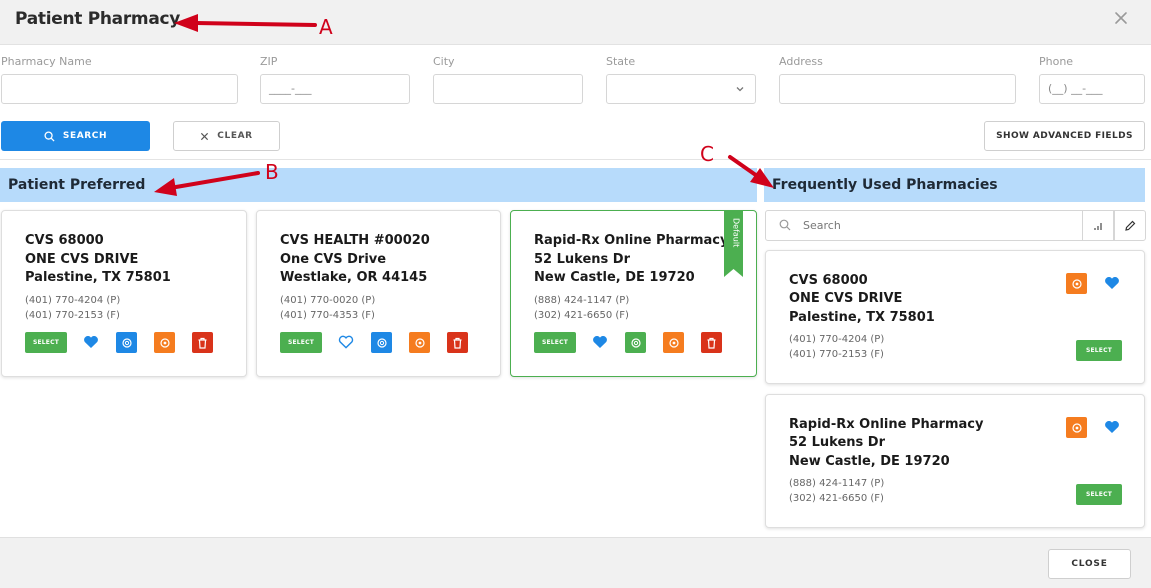 The height and width of the screenshot is (588, 1151). Describe the element at coordinates (205, 136) in the screenshot. I see `x-icon` at that location.